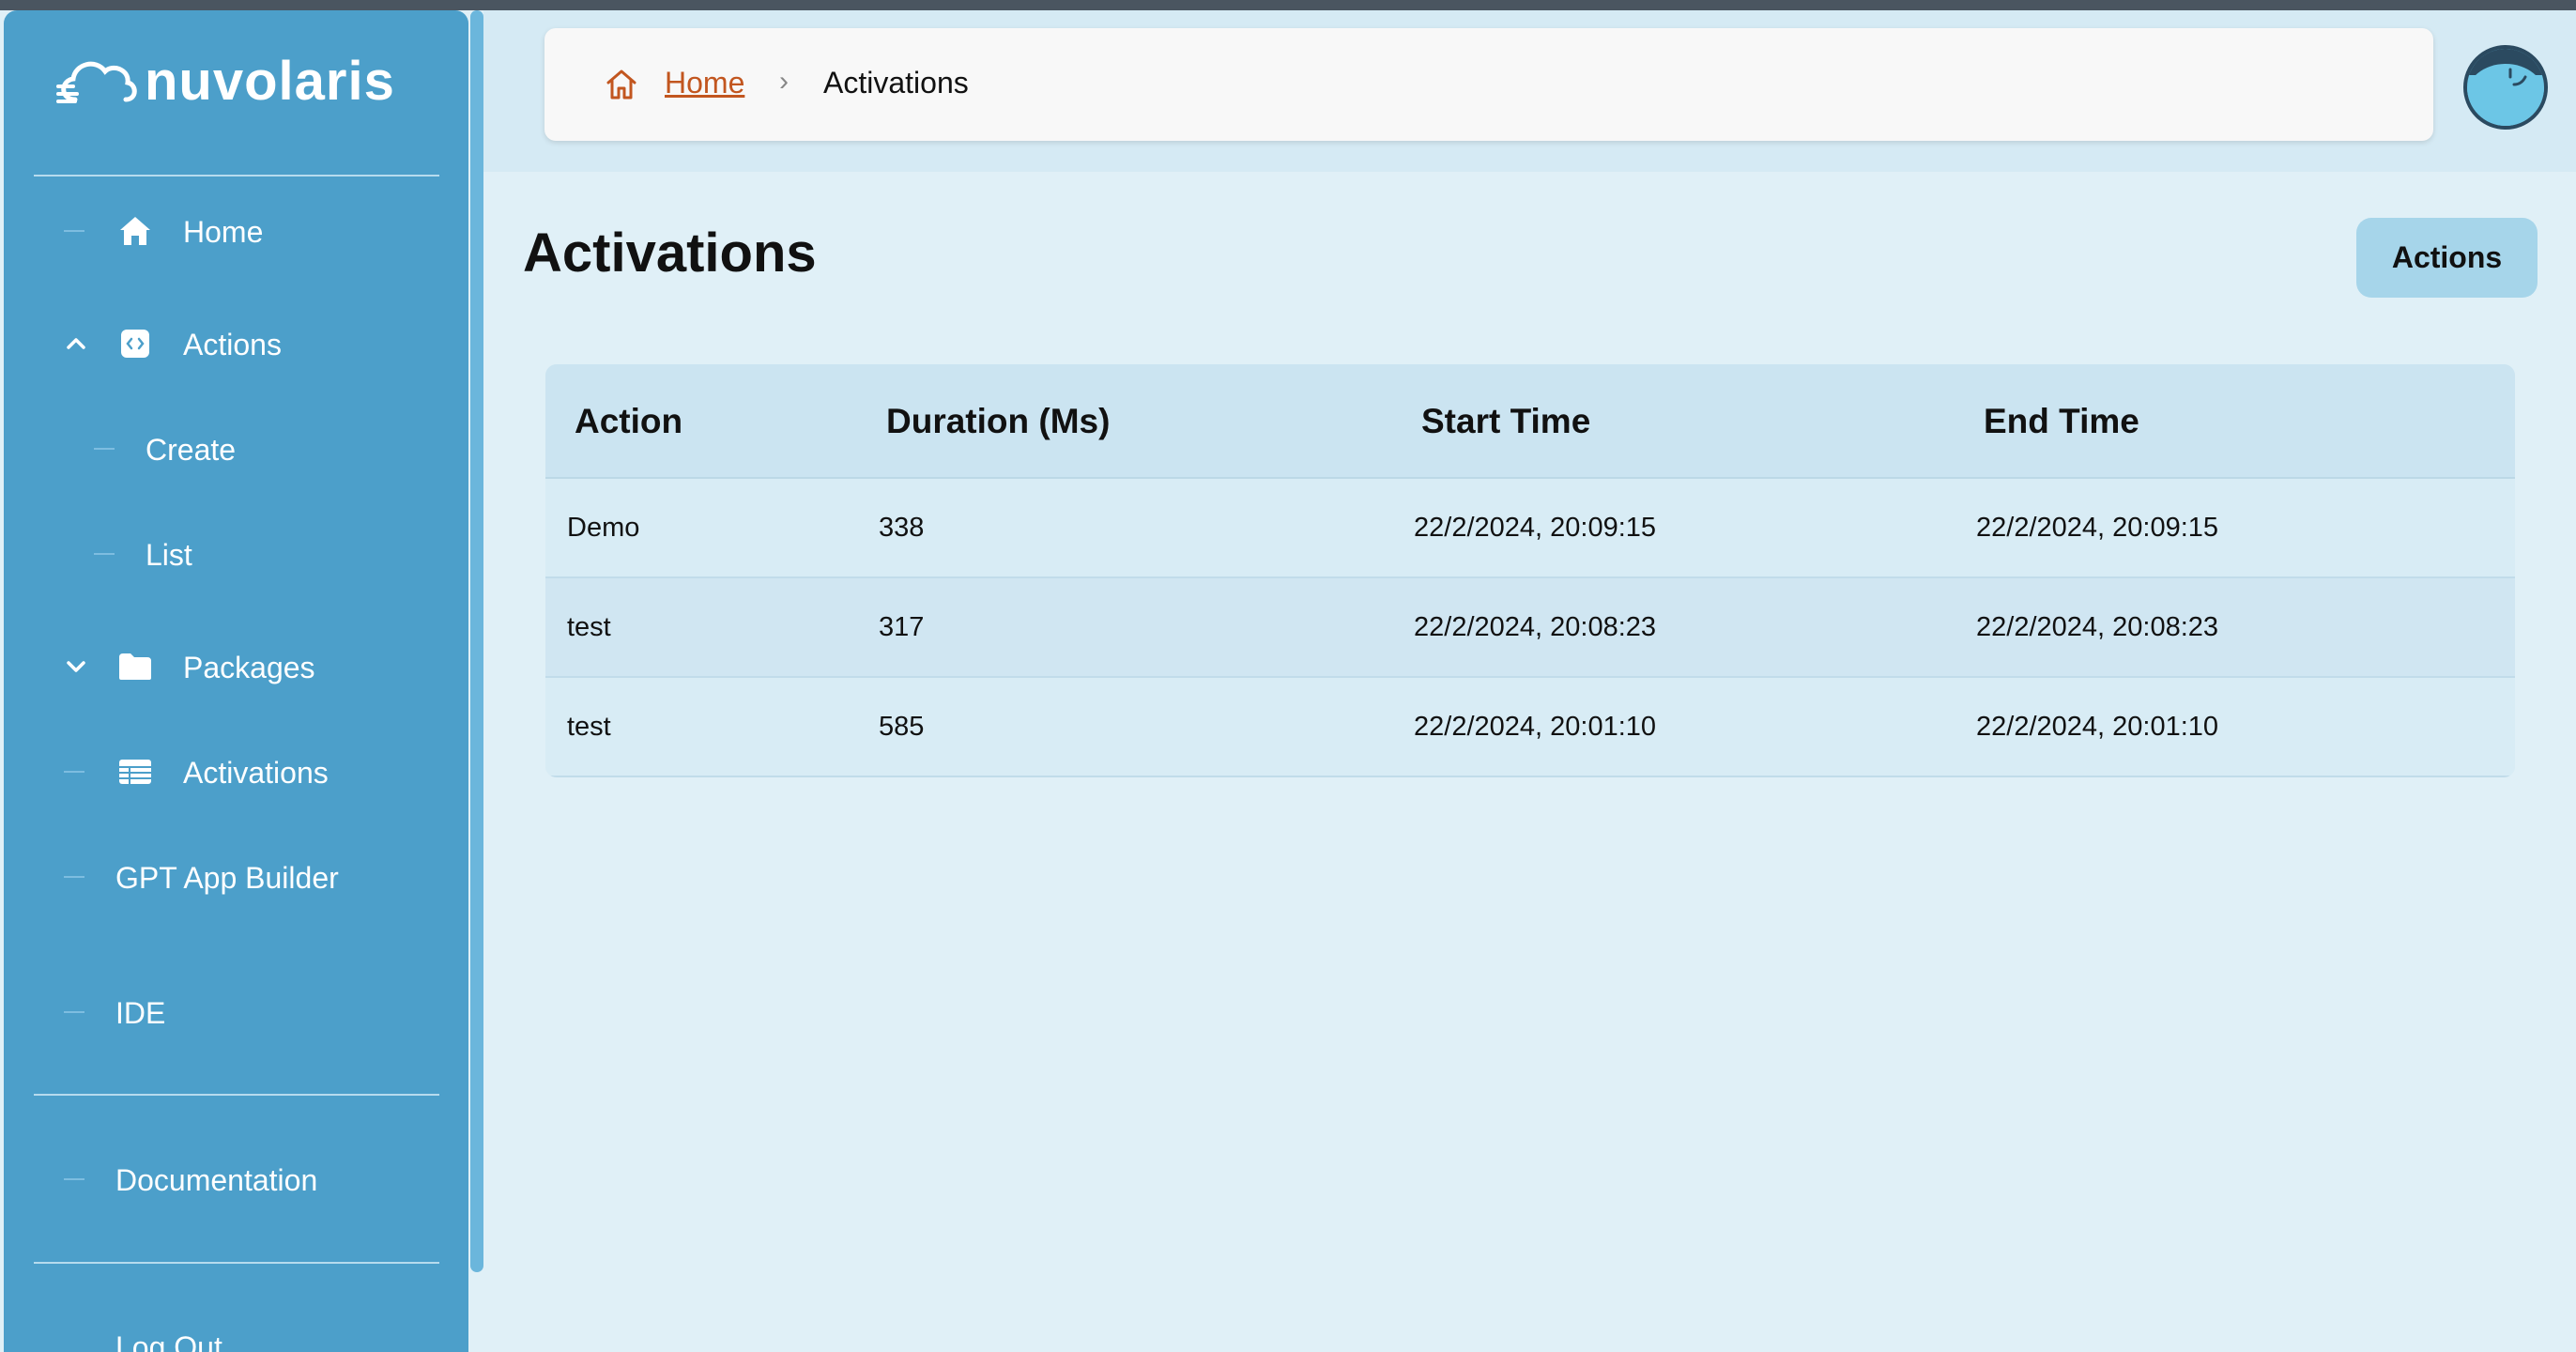 This screenshot has width=2576, height=1352. Describe the element at coordinates (2097, 528) in the screenshot. I see `cell-end-time: 22/2/2024, 20:09:15` at that location.